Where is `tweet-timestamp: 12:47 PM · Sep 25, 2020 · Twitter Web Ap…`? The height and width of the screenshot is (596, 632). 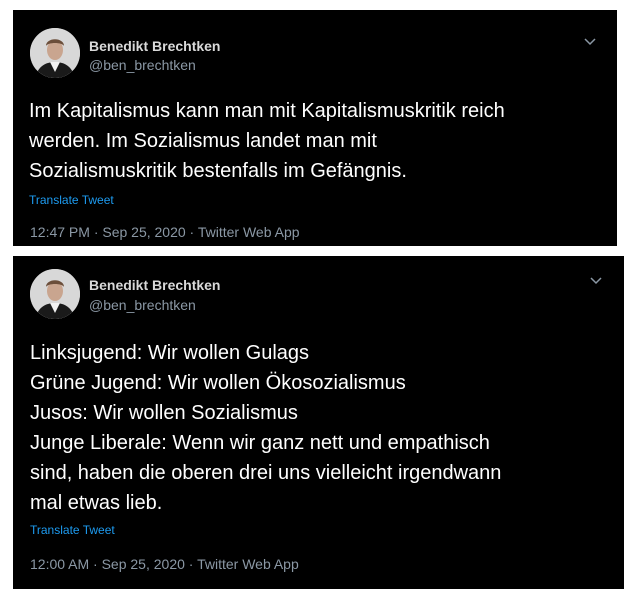
tweet-timestamp: 12:47 PM · Sep 25, 2020 · Twitter Web Ap… is located at coordinates (165, 232).